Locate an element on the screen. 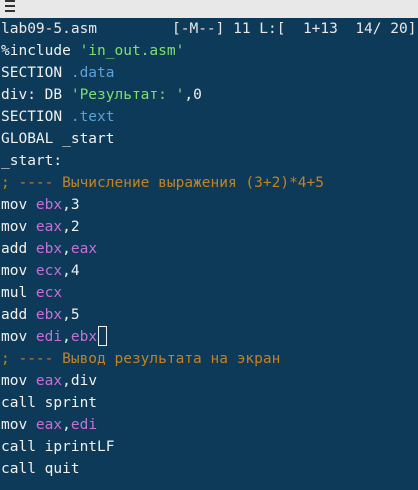 This screenshot has height=490, width=418. code-text: div: DB is located at coordinates (36, 95).